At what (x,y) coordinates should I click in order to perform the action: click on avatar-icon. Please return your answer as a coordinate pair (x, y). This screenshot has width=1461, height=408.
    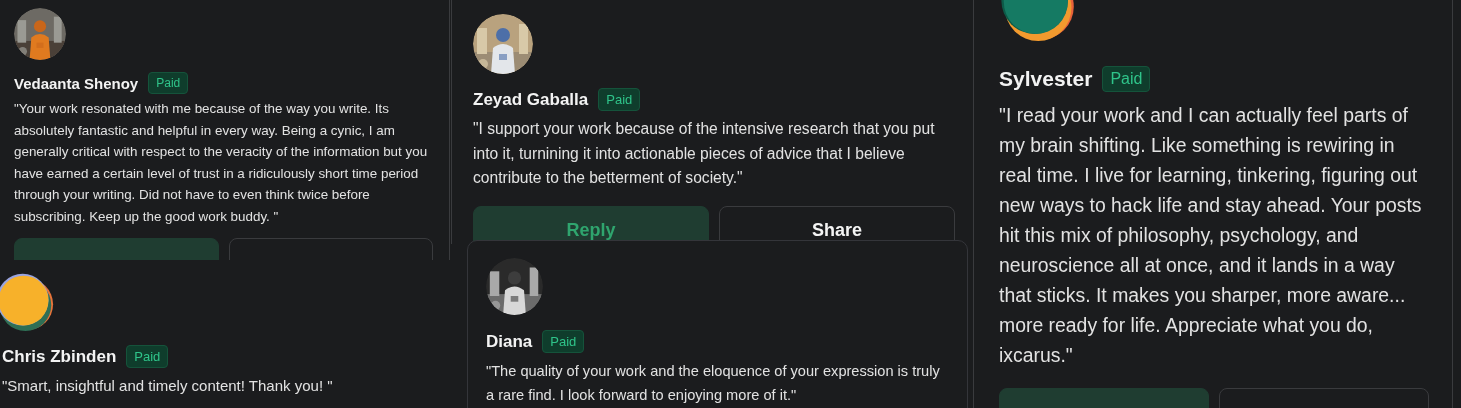
    Looking at the image, I should click on (27, 301).